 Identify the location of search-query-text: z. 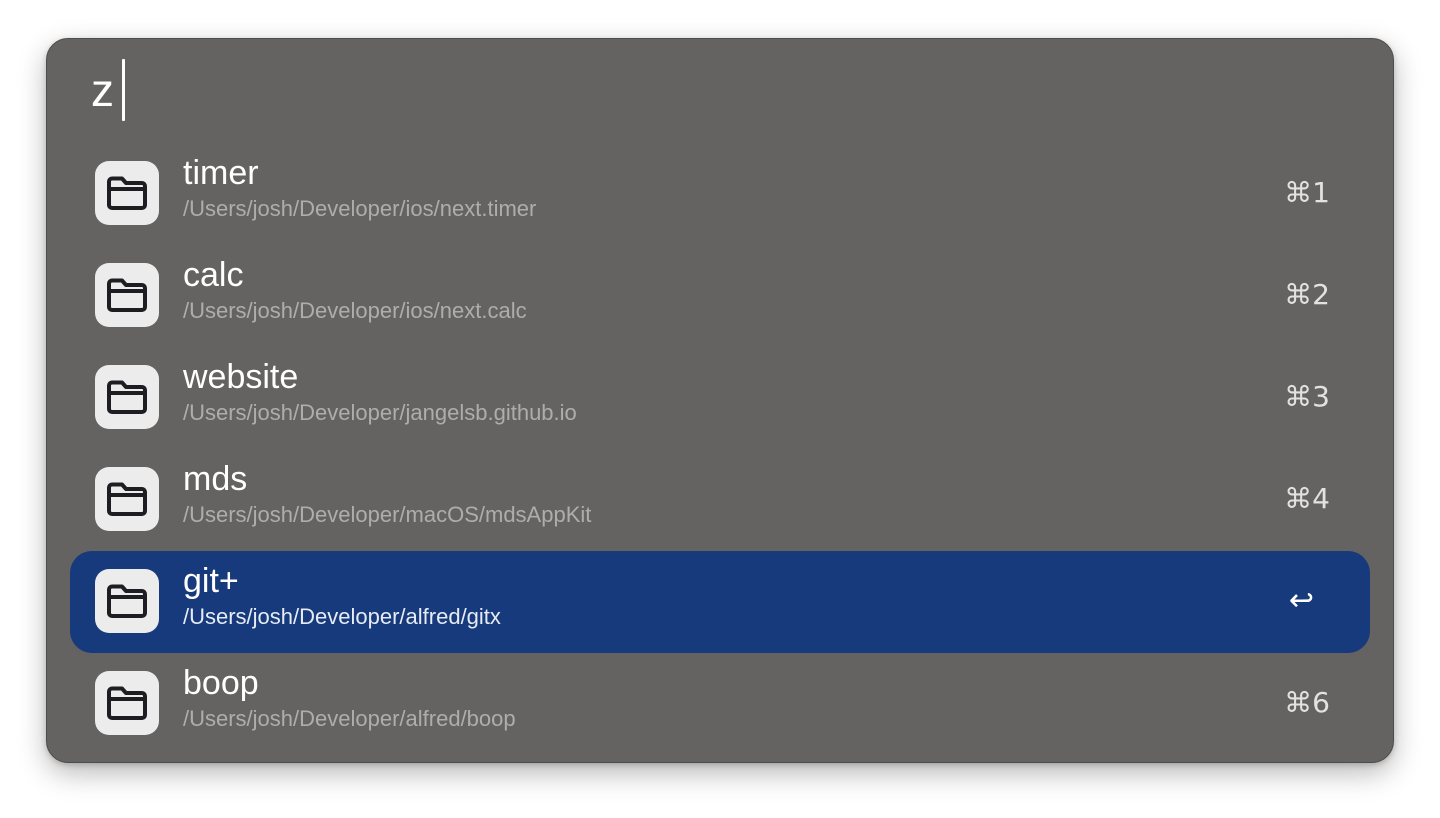
(102, 90).